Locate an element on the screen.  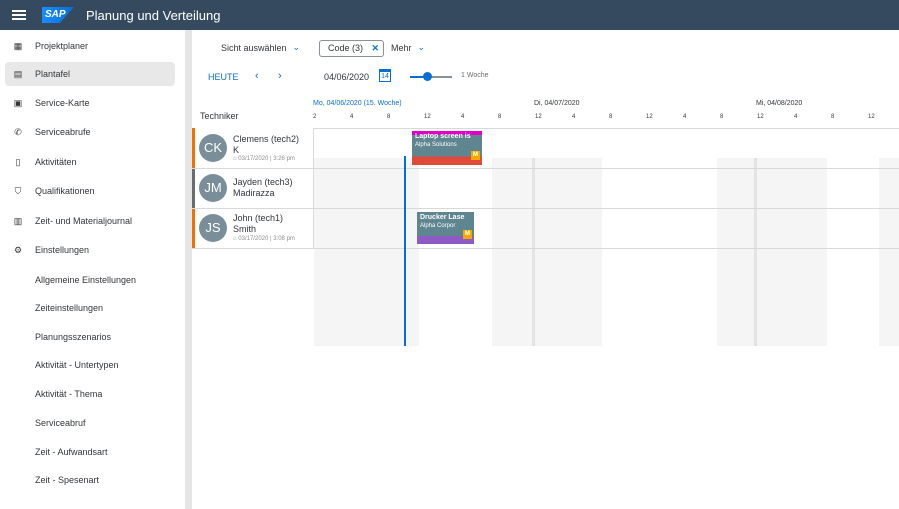
more-filter: Mehr ⌄ is located at coordinates (408, 47).